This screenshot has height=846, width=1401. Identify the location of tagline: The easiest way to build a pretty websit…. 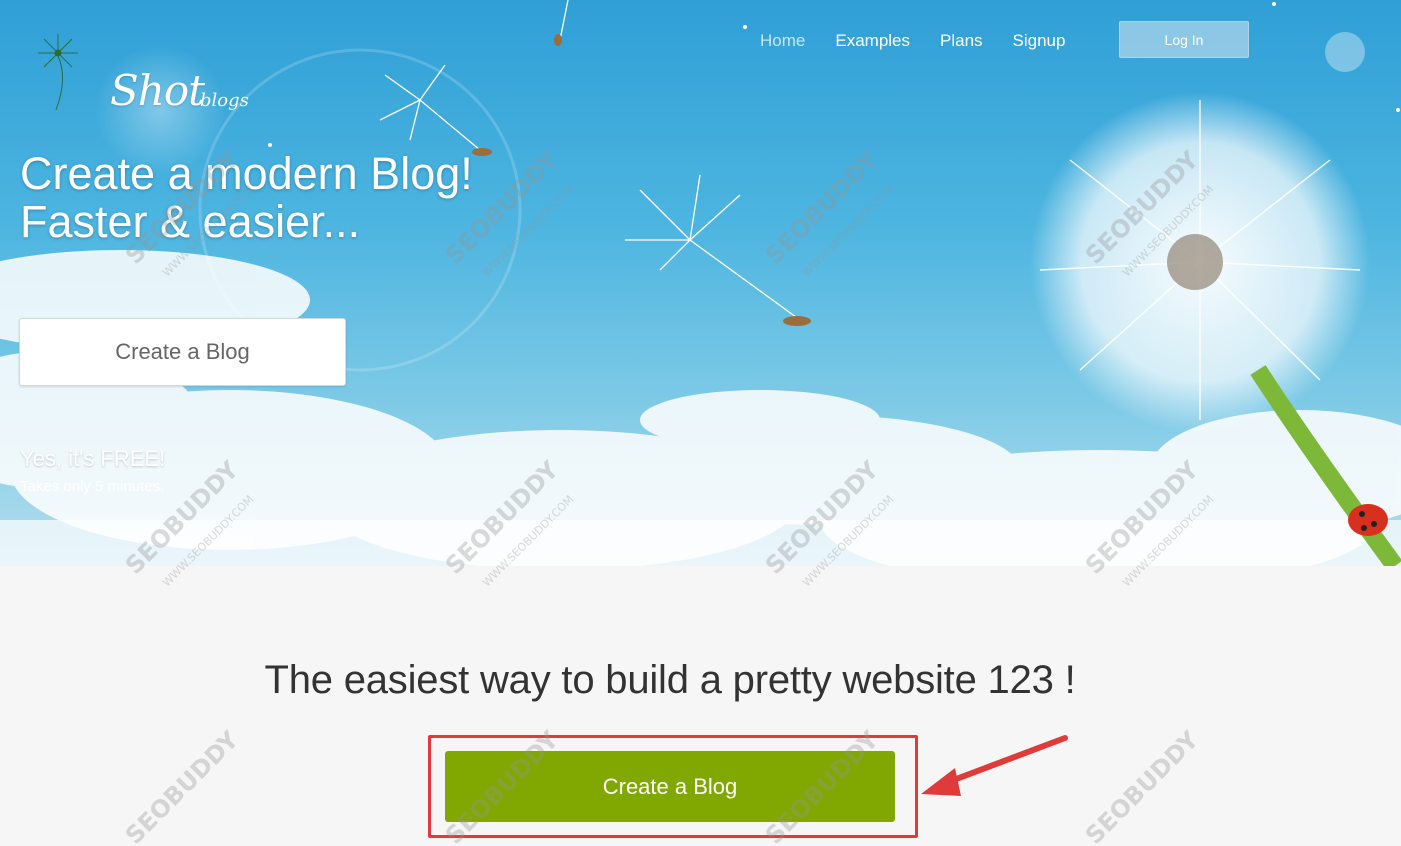
(670, 680).